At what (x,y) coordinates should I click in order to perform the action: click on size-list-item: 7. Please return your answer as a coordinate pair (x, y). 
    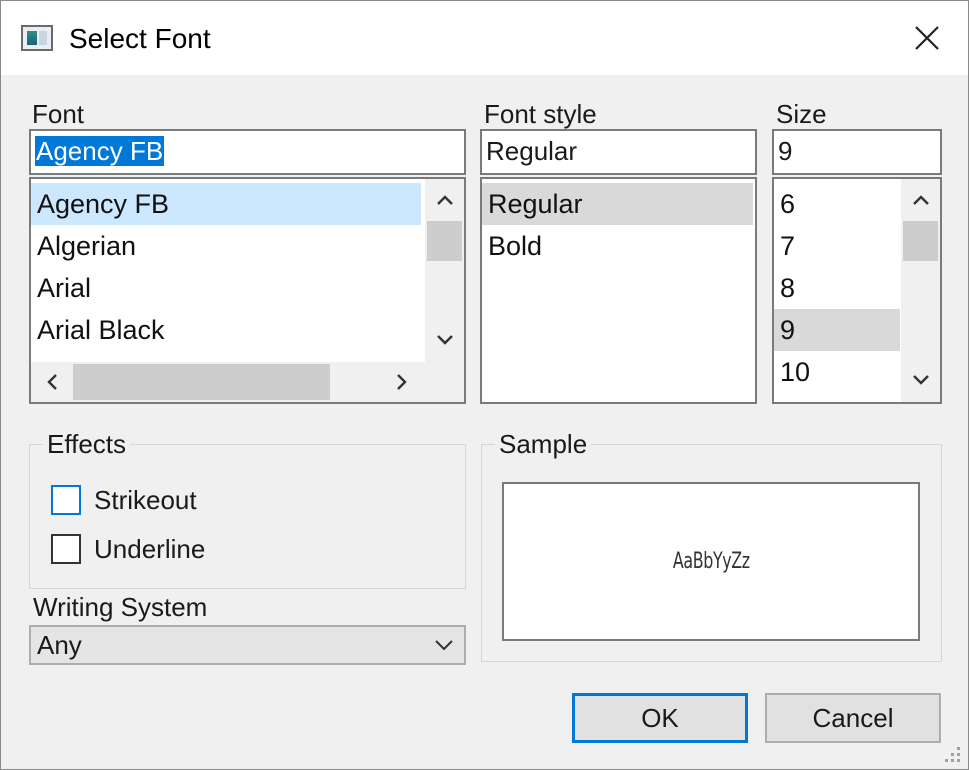
    Looking at the image, I should click on (837, 246).